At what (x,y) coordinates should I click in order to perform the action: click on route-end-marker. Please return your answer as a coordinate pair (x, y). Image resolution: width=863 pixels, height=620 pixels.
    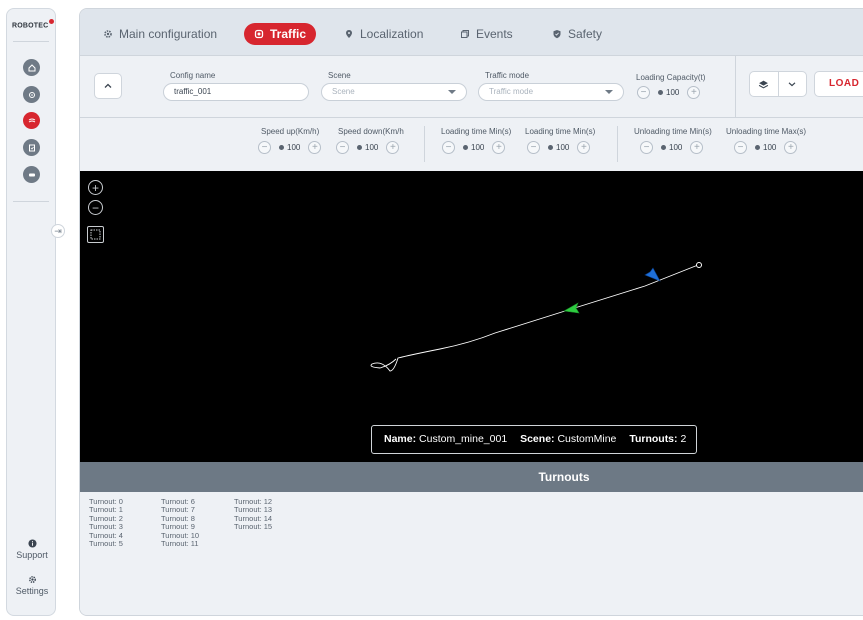
    Looking at the image, I should click on (699, 265).